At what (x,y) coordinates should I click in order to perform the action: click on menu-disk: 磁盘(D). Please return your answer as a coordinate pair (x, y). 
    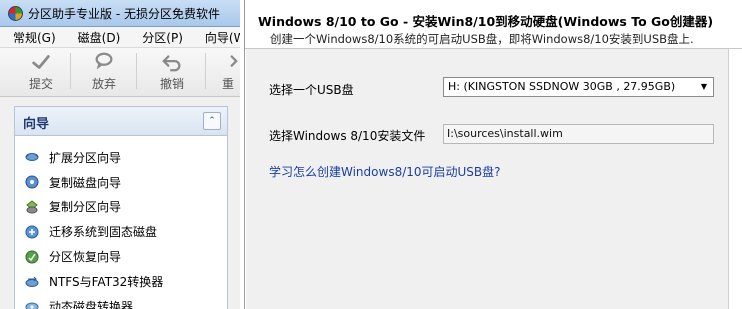
    Looking at the image, I should click on (97, 37).